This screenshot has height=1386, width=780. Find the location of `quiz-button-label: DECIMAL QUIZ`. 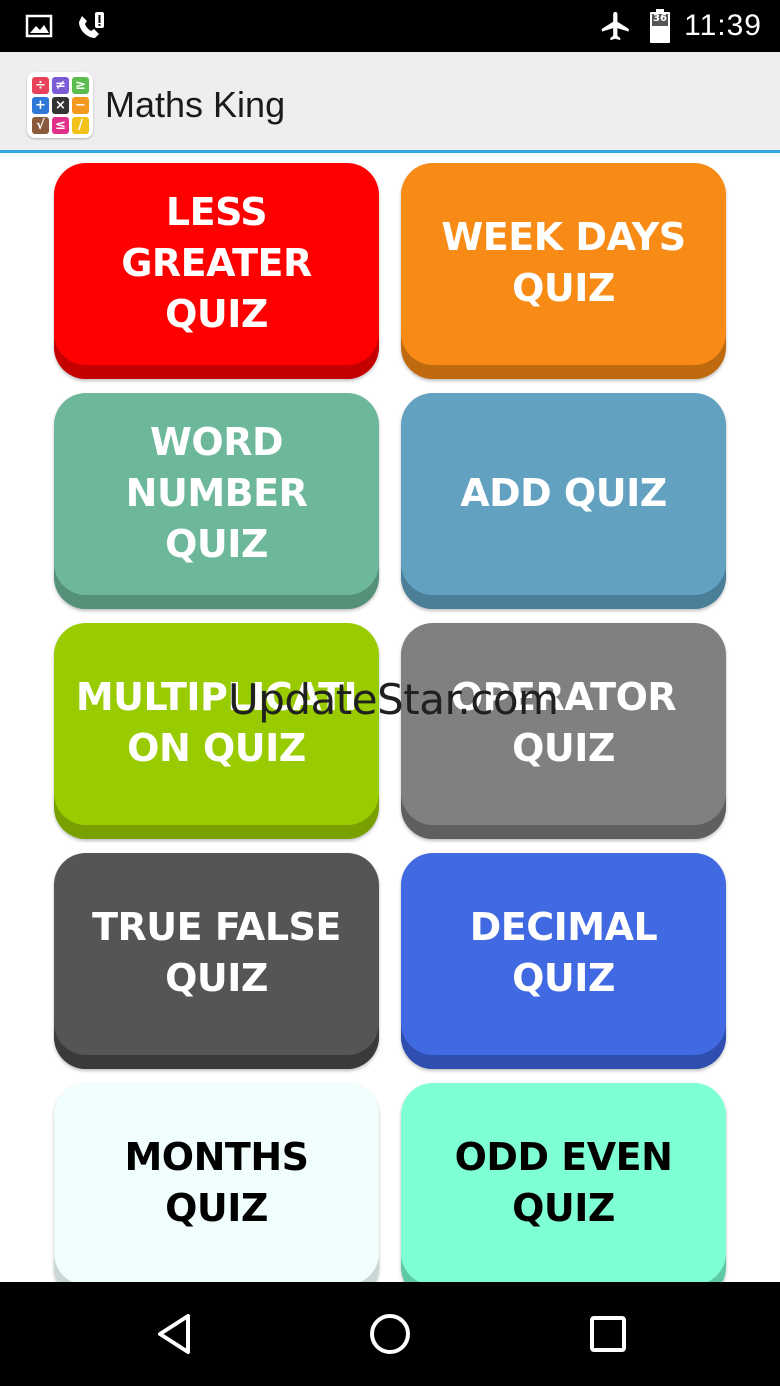

quiz-button-label: DECIMAL QUIZ is located at coordinates (563, 952).